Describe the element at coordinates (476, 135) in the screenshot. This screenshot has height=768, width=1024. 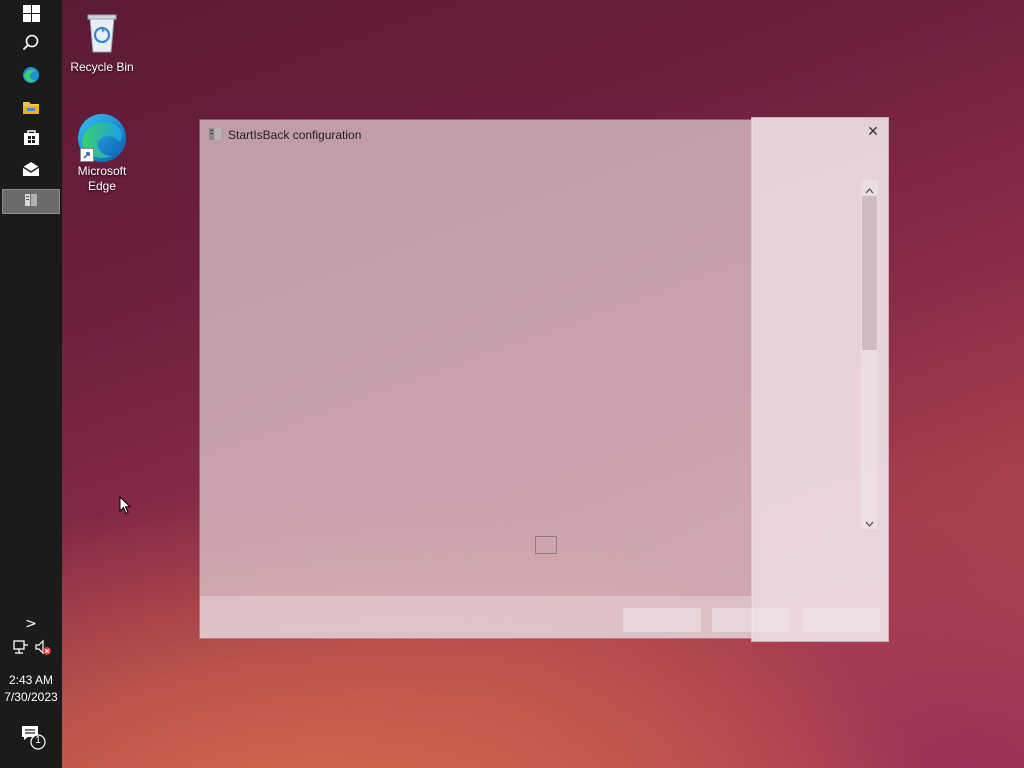
I see `dialog-titlebar: StartIsBack configuration` at that location.